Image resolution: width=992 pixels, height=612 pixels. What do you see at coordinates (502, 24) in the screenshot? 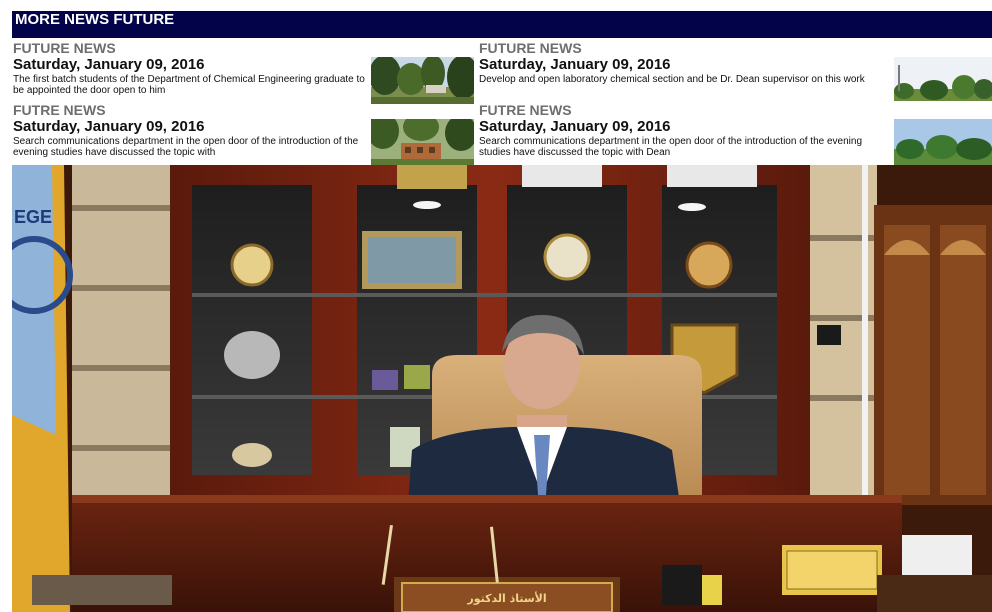
I see `section-header: MORE NEWS FUTURE` at bounding box center [502, 24].